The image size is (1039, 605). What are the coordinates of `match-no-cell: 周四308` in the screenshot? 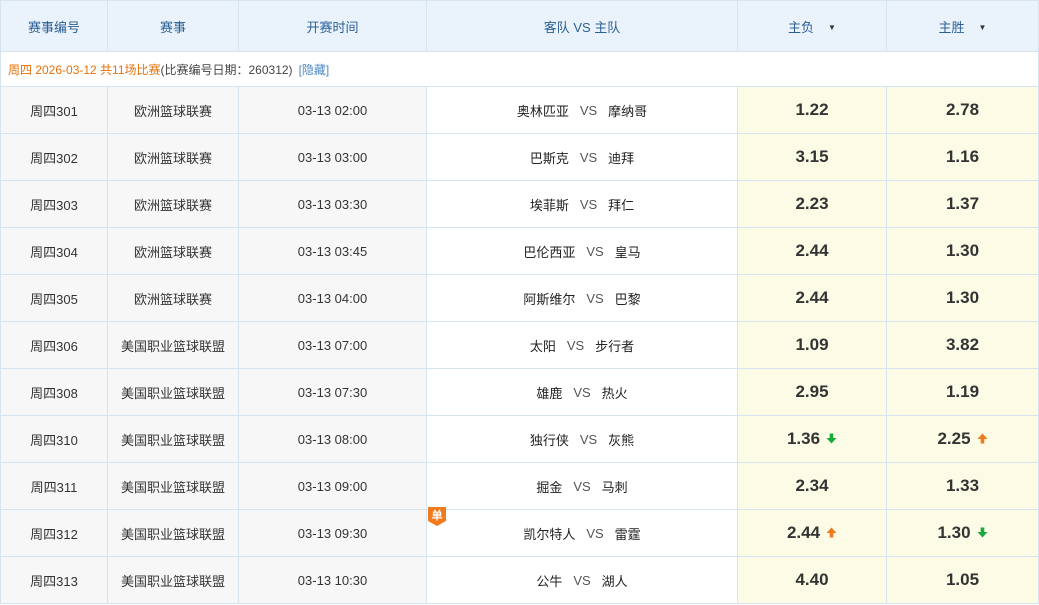 It's located at (54, 392).